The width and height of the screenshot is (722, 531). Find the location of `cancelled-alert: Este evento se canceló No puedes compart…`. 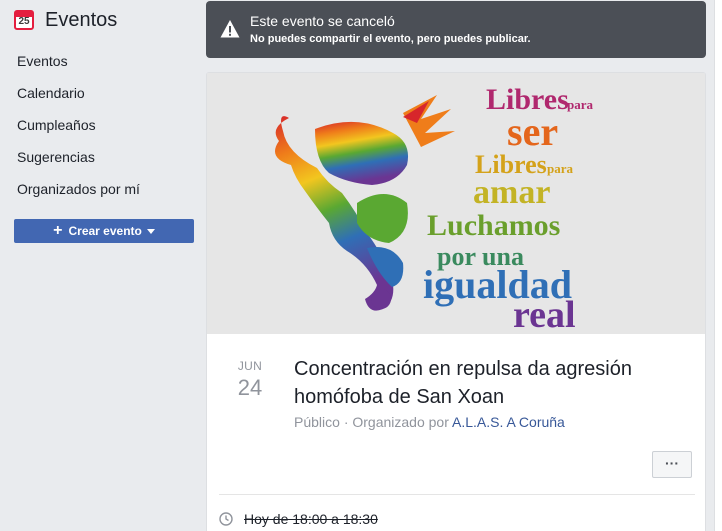

cancelled-alert: Este evento se canceló No puedes compart… is located at coordinates (456, 29).